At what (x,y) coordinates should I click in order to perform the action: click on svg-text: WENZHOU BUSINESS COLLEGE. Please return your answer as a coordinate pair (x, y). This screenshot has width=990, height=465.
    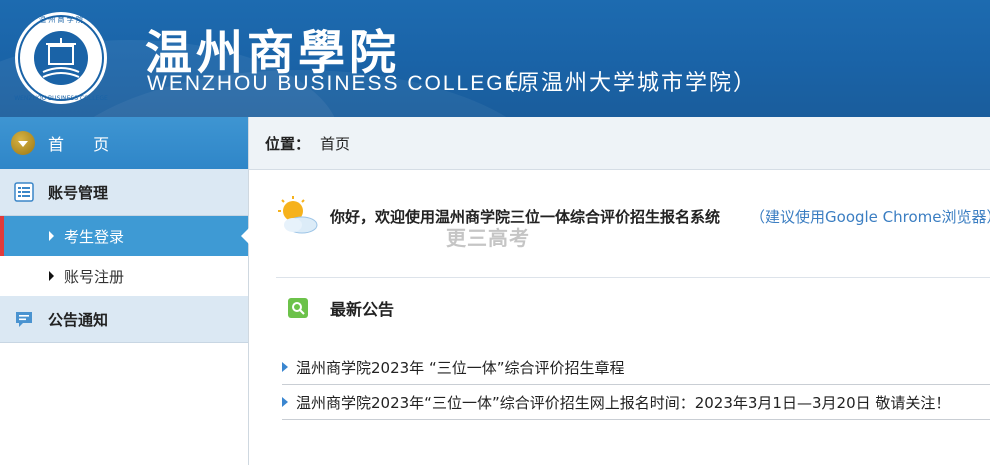
    Looking at the image, I should click on (61, 98).